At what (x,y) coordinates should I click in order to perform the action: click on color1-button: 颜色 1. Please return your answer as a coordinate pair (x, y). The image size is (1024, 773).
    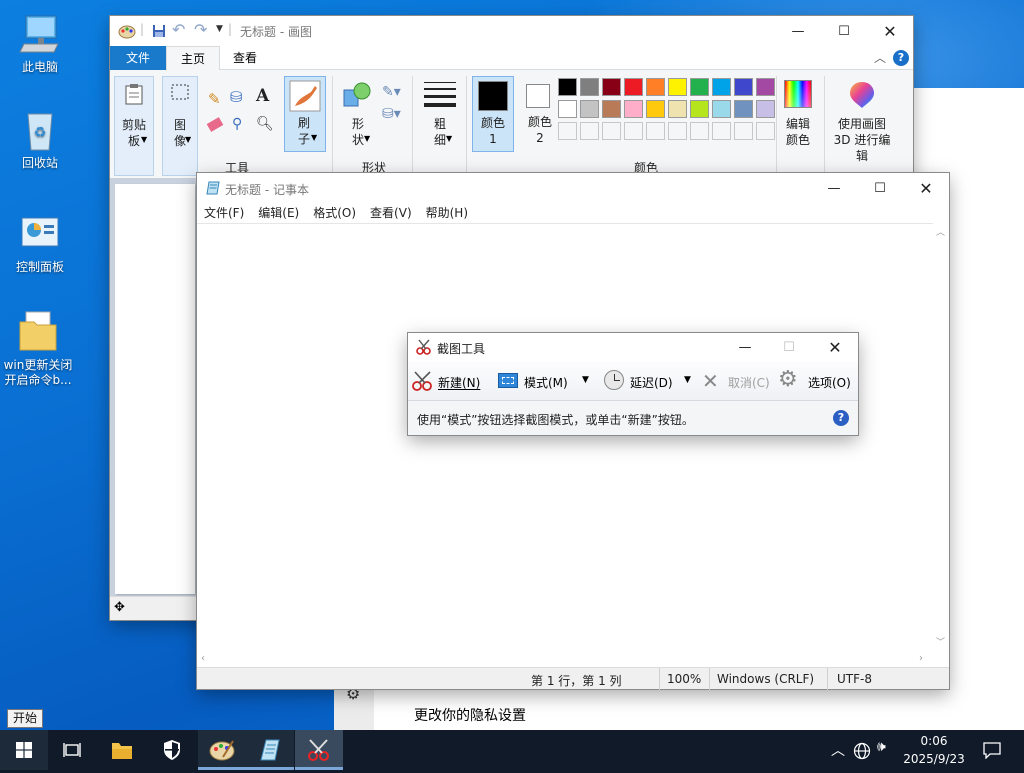
    Looking at the image, I should click on (493, 114).